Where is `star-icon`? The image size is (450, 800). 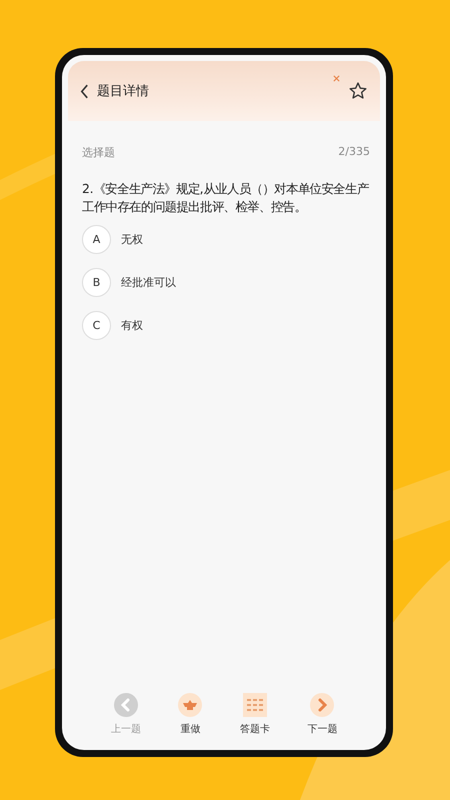 star-icon is located at coordinates (358, 91).